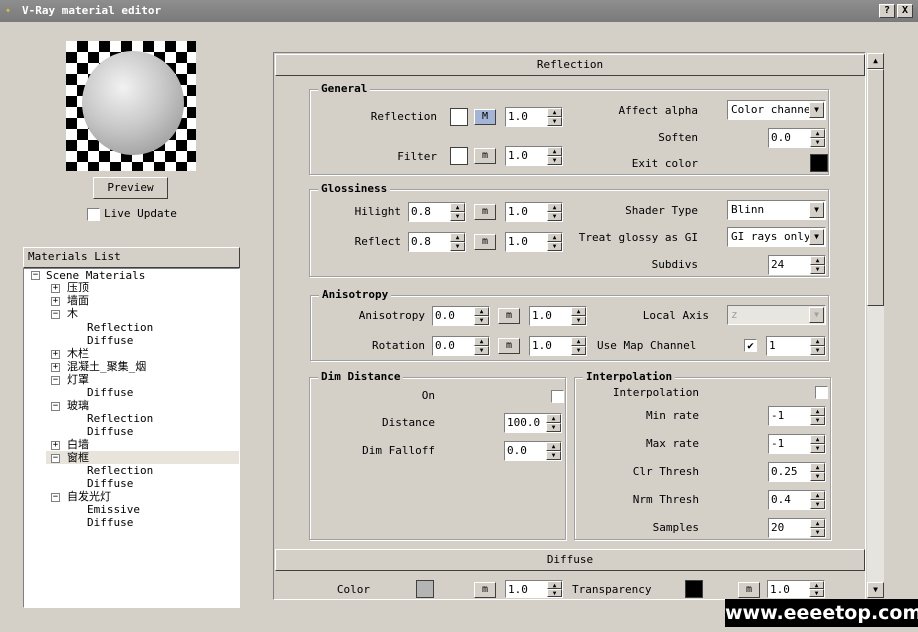 This screenshot has width=918, height=632. I want to click on tree-item: 灯罩, so click(78, 379).